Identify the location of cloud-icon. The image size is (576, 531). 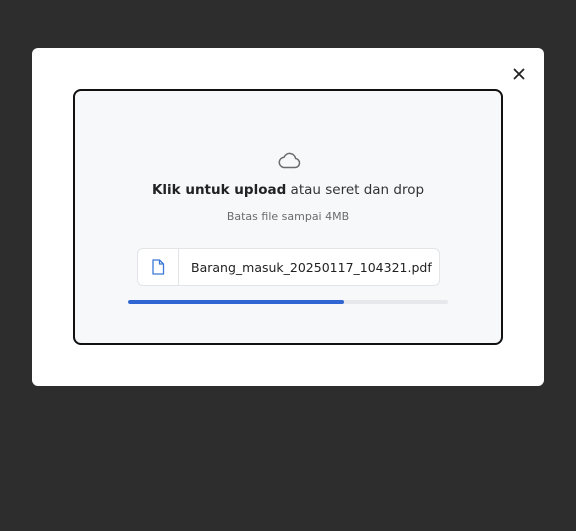
(289, 160).